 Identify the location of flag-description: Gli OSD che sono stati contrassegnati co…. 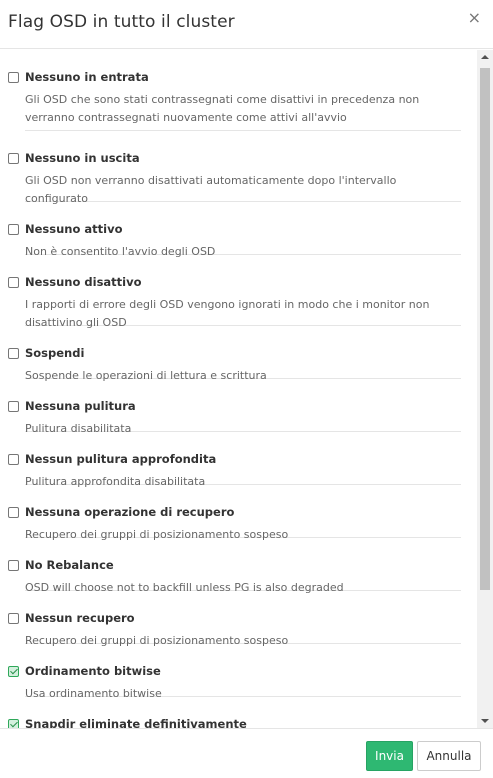
(222, 108).